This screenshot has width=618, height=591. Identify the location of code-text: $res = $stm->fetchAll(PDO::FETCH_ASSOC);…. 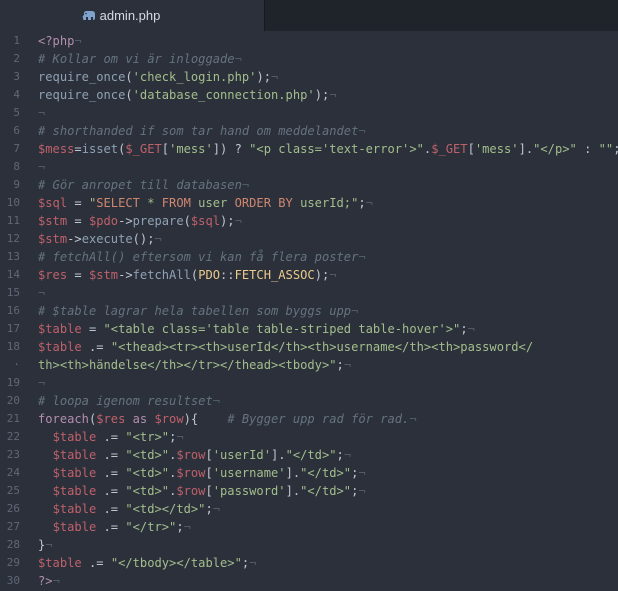
(187, 275).